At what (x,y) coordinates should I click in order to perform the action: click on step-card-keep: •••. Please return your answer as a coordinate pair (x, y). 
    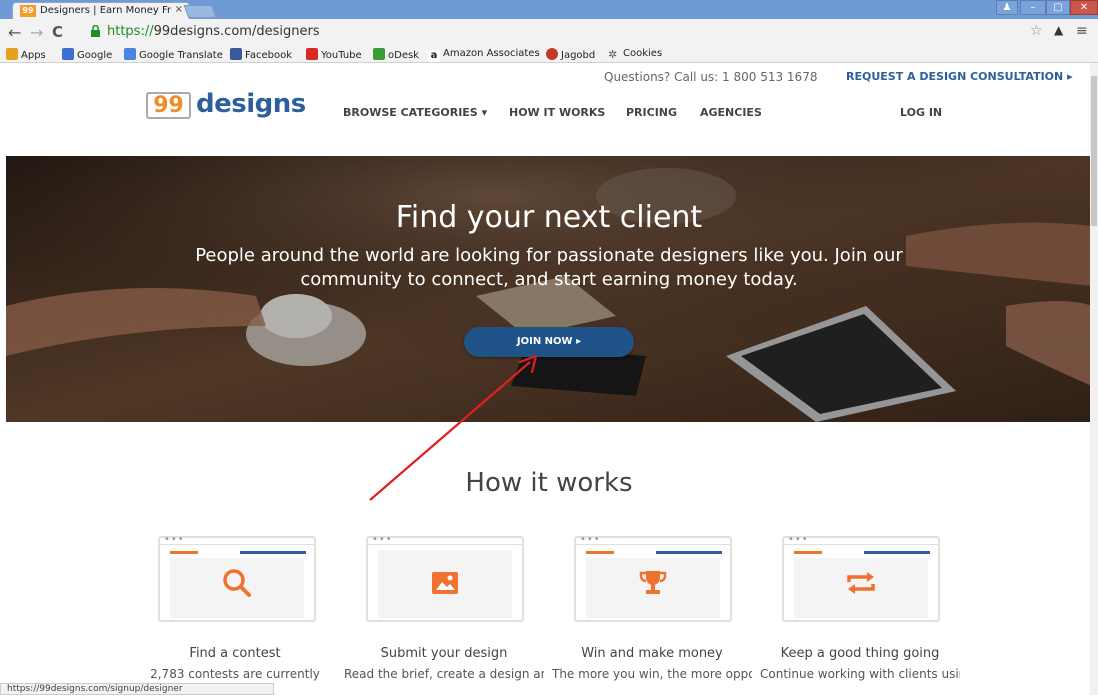
    Looking at the image, I should click on (861, 578).